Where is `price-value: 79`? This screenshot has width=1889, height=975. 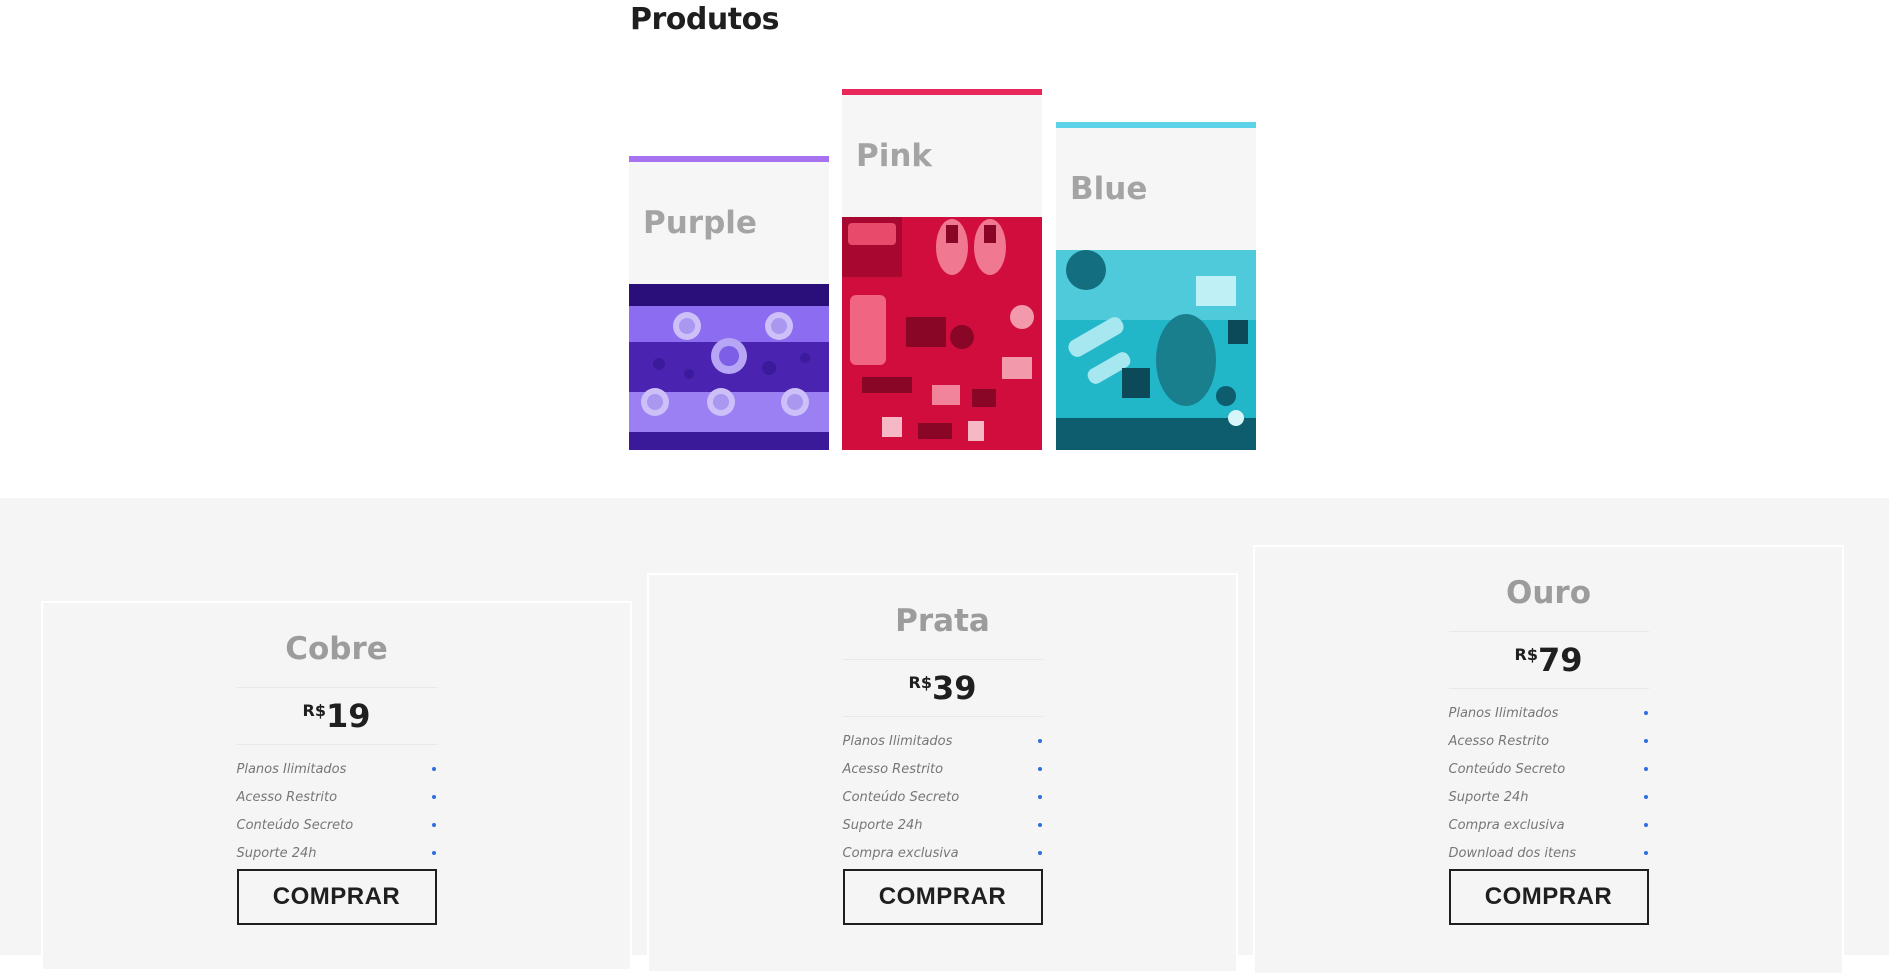 price-value: 79 is located at coordinates (1560, 660).